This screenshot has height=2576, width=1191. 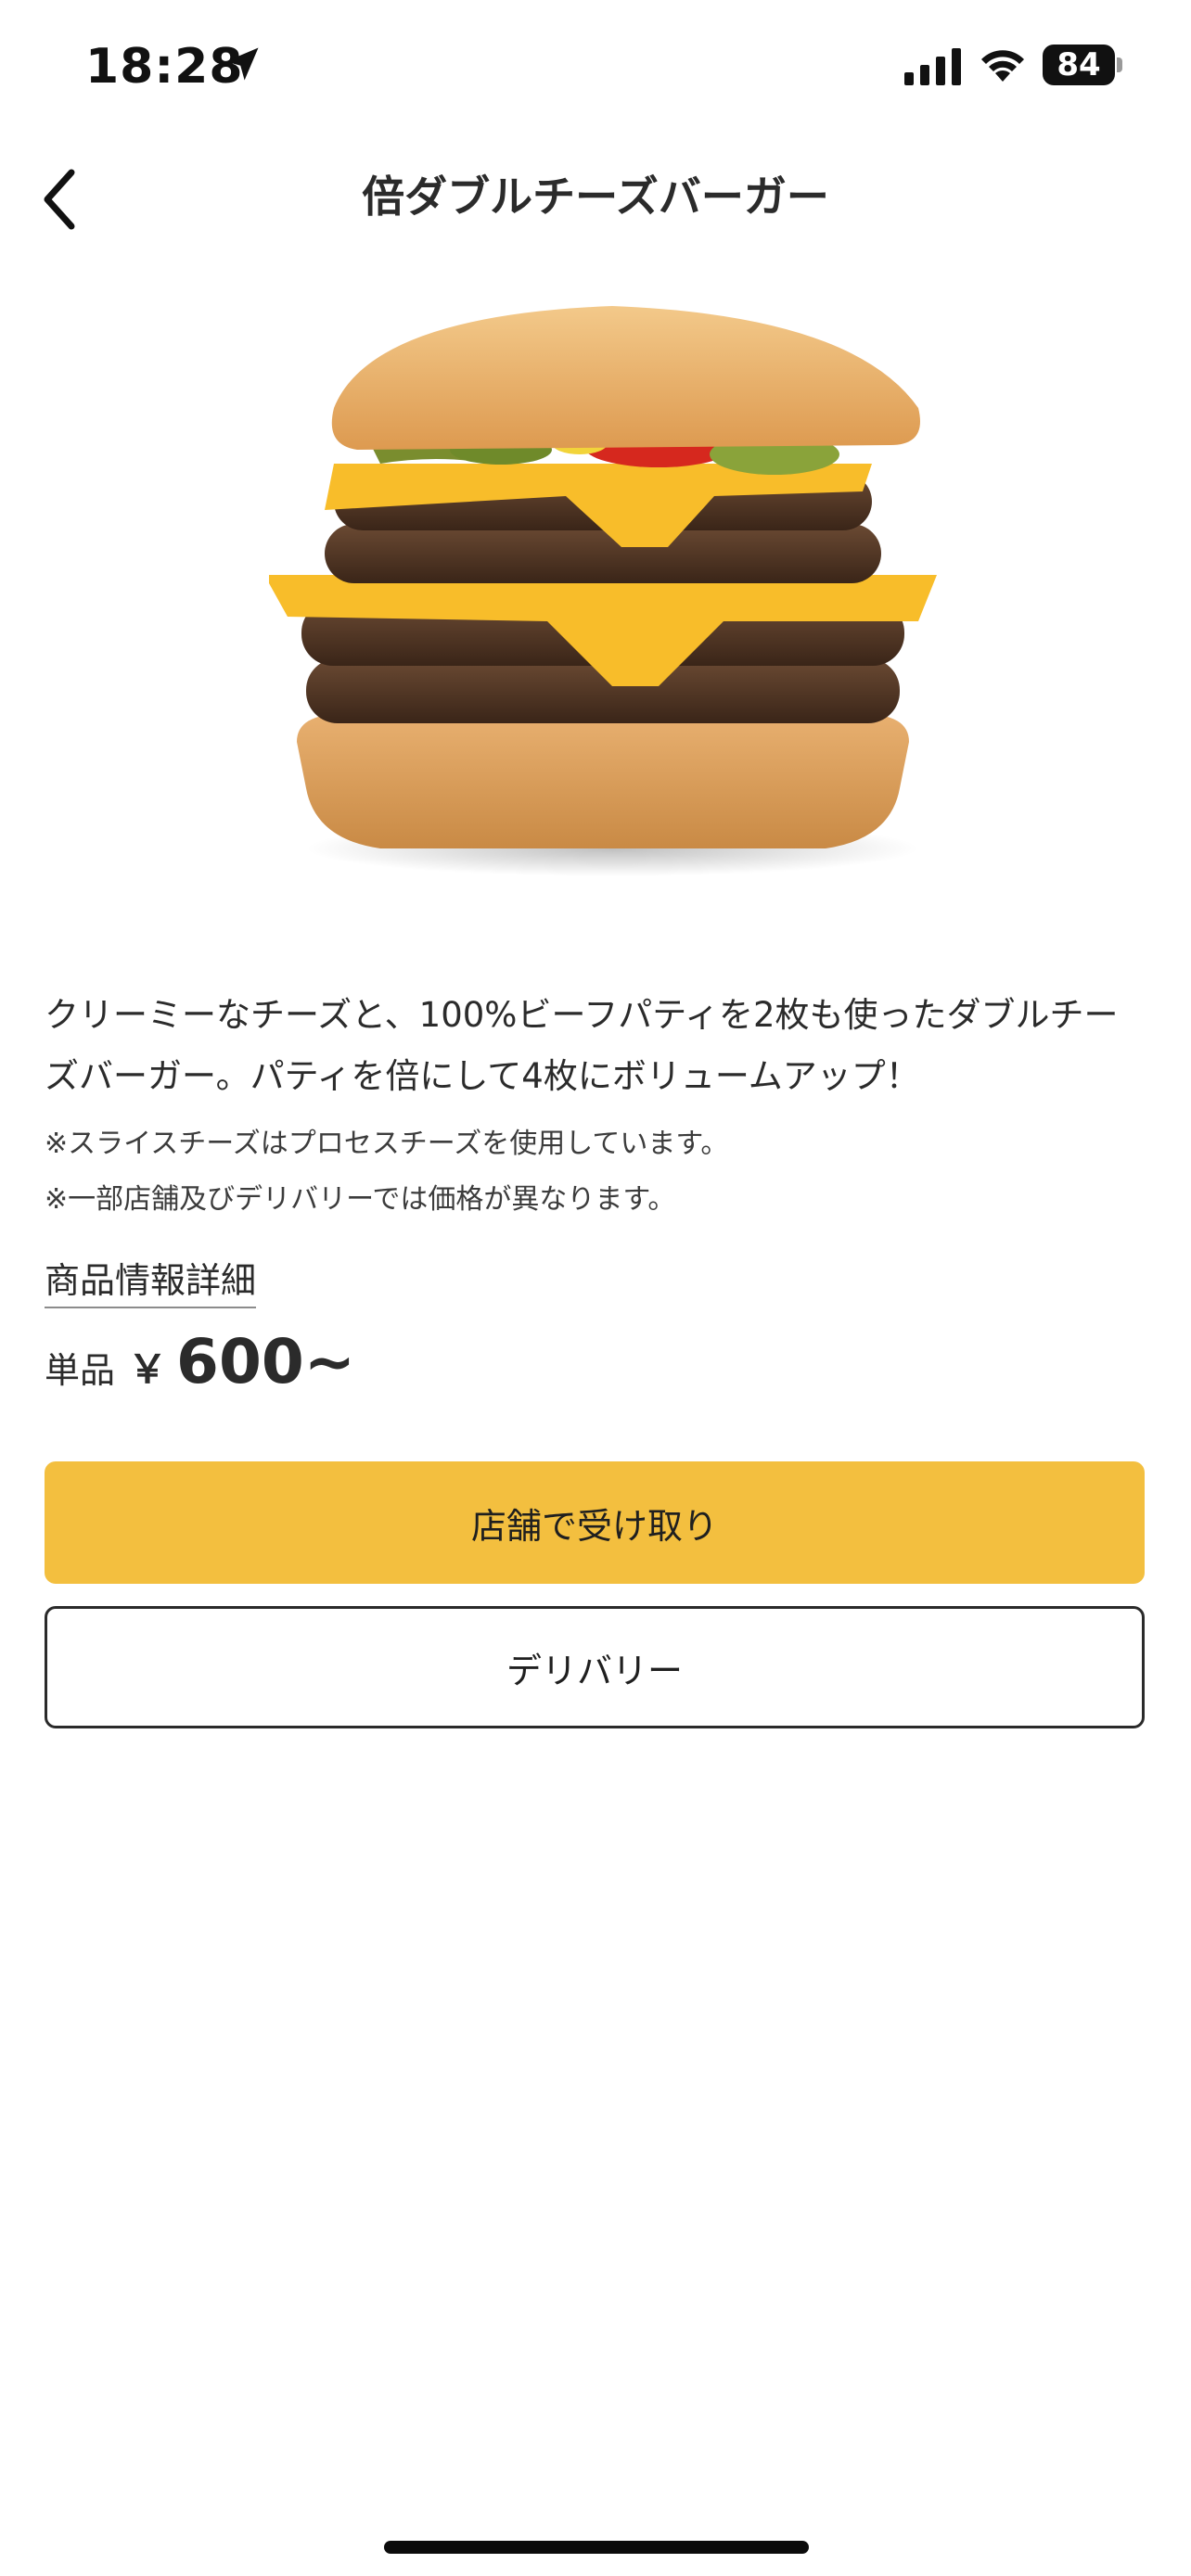 I want to click on location-arrow-icon, so click(x=242, y=64).